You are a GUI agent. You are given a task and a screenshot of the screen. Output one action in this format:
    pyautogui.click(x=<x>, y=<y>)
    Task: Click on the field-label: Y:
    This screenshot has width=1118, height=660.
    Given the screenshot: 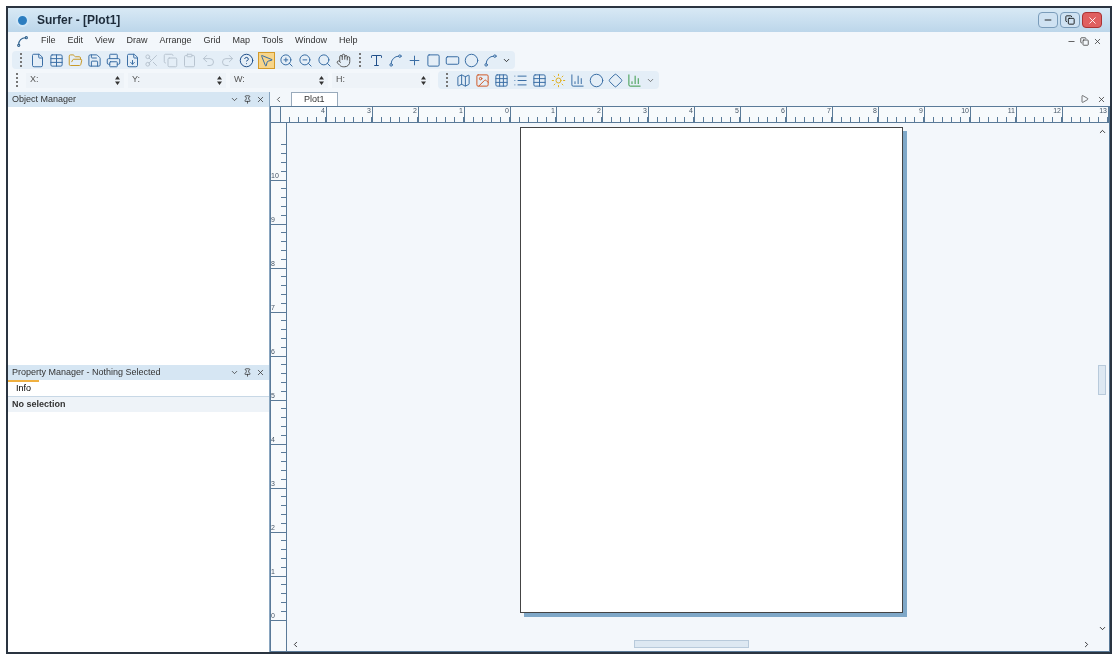 What is the action you would take?
    pyautogui.click(x=136, y=80)
    